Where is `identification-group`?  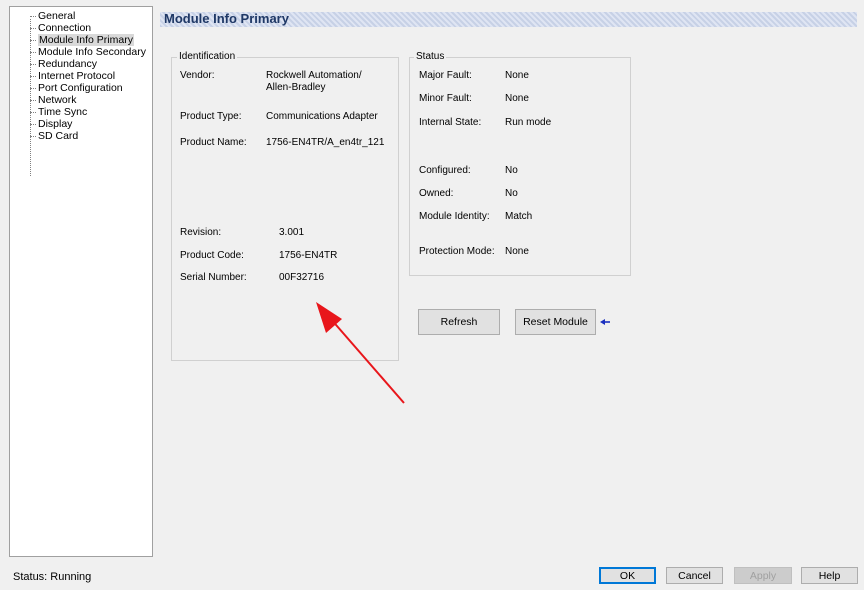 identification-group is located at coordinates (285, 209).